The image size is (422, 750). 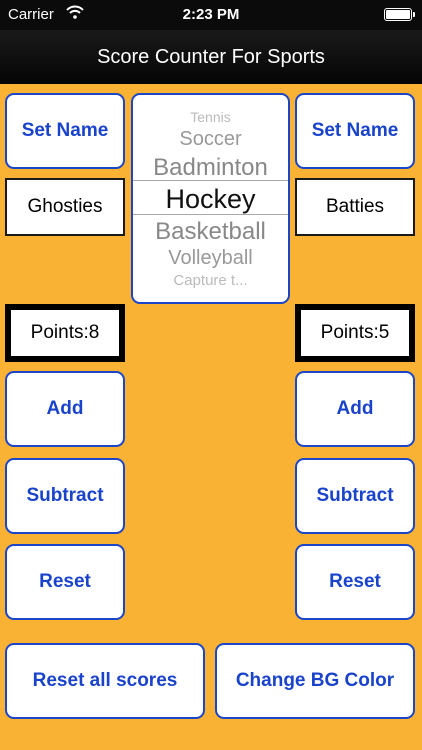 I want to click on left-team-name-field: Ghosties, so click(x=65, y=207).